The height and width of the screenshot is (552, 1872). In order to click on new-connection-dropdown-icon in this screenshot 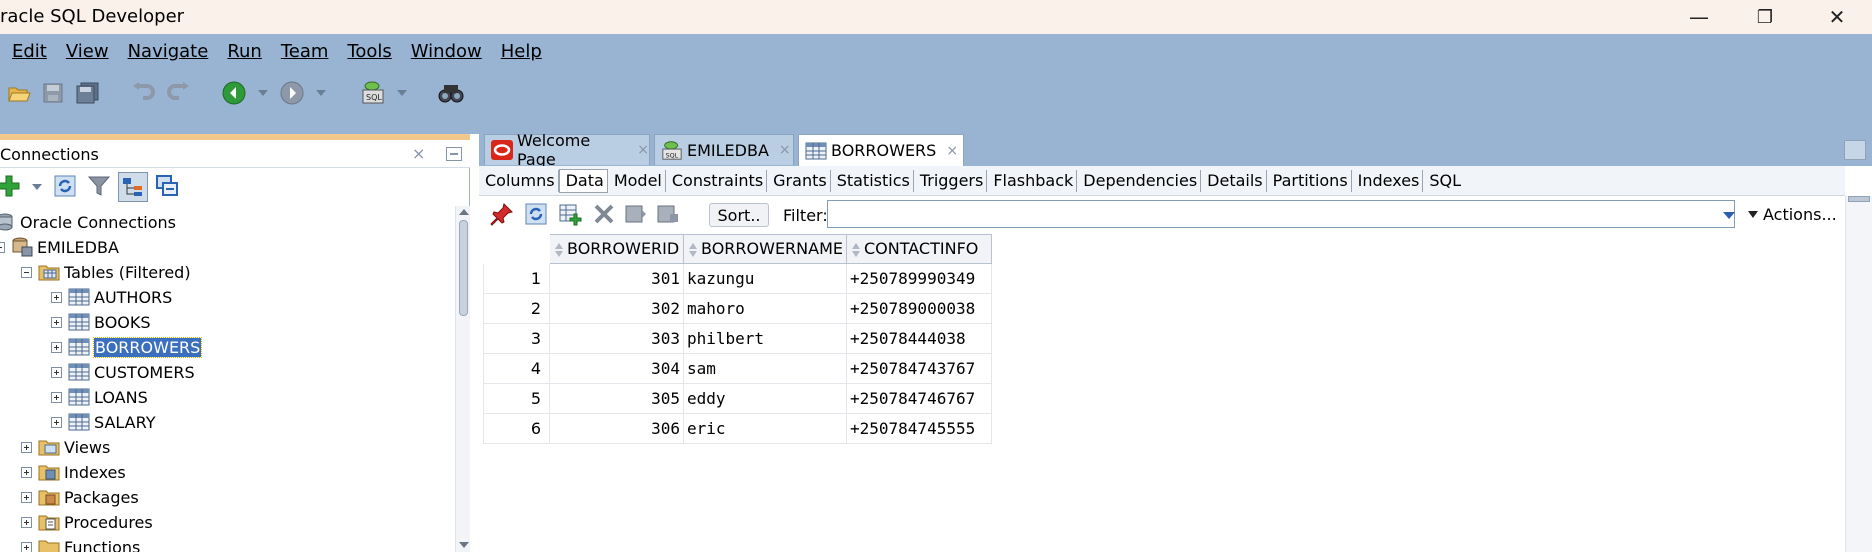, I will do `click(37, 187)`.